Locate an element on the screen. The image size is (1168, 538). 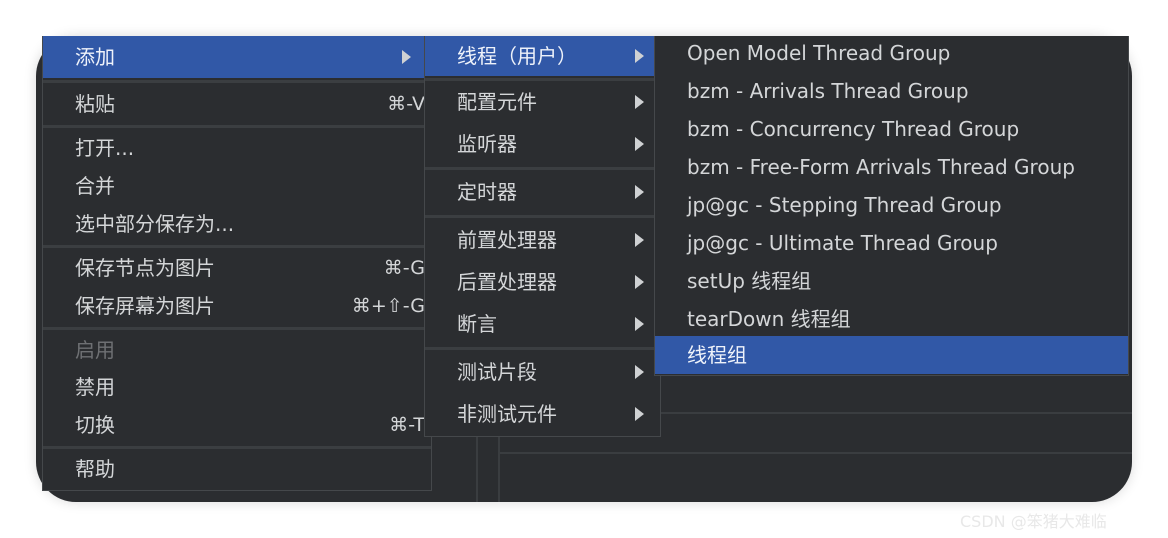
menu-item-label: 前置处理器 is located at coordinates (507, 240).